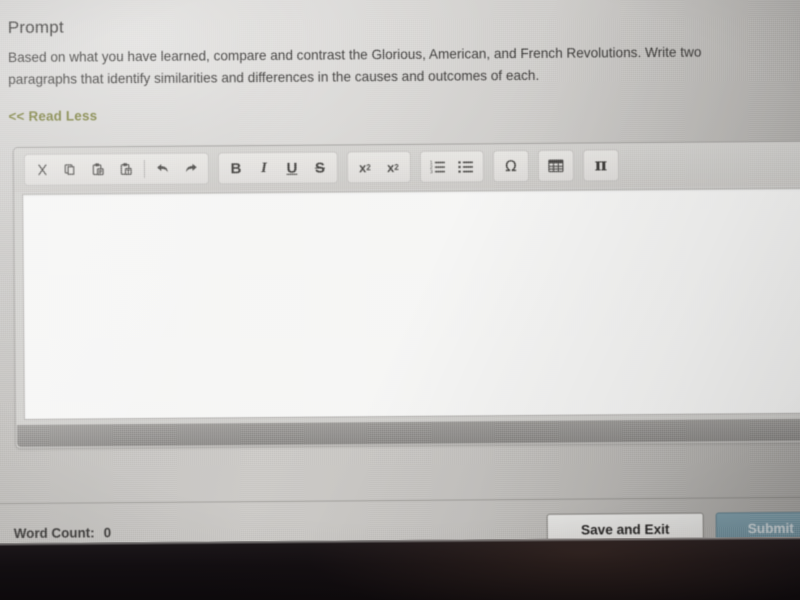 Image resolution: width=800 pixels, height=600 pixels. I want to click on pi-icon: π, so click(601, 165).